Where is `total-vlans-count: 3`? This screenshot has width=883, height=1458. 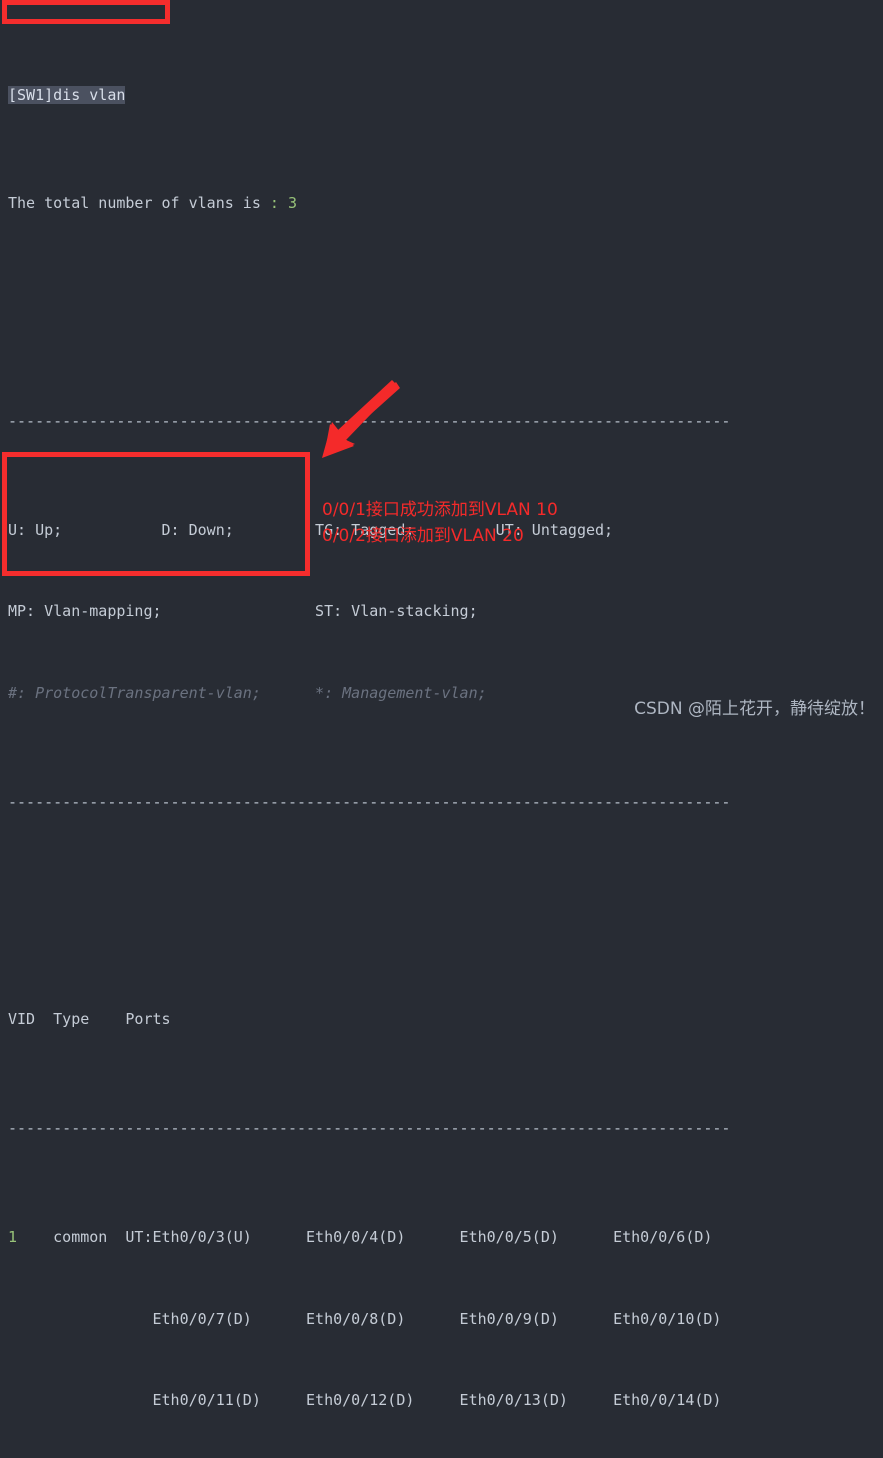 total-vlans-count: 3 is located at coordinates (292, 203).